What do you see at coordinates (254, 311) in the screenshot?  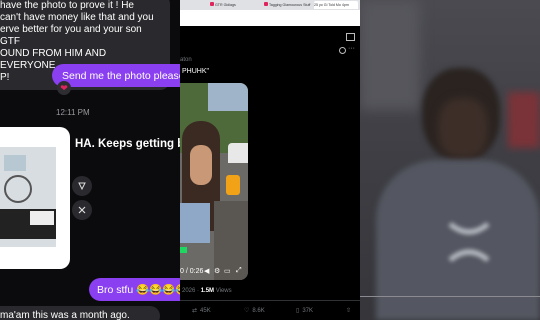 I see `like-button: ♡ 8.6K` at bounding box center [254, 311].